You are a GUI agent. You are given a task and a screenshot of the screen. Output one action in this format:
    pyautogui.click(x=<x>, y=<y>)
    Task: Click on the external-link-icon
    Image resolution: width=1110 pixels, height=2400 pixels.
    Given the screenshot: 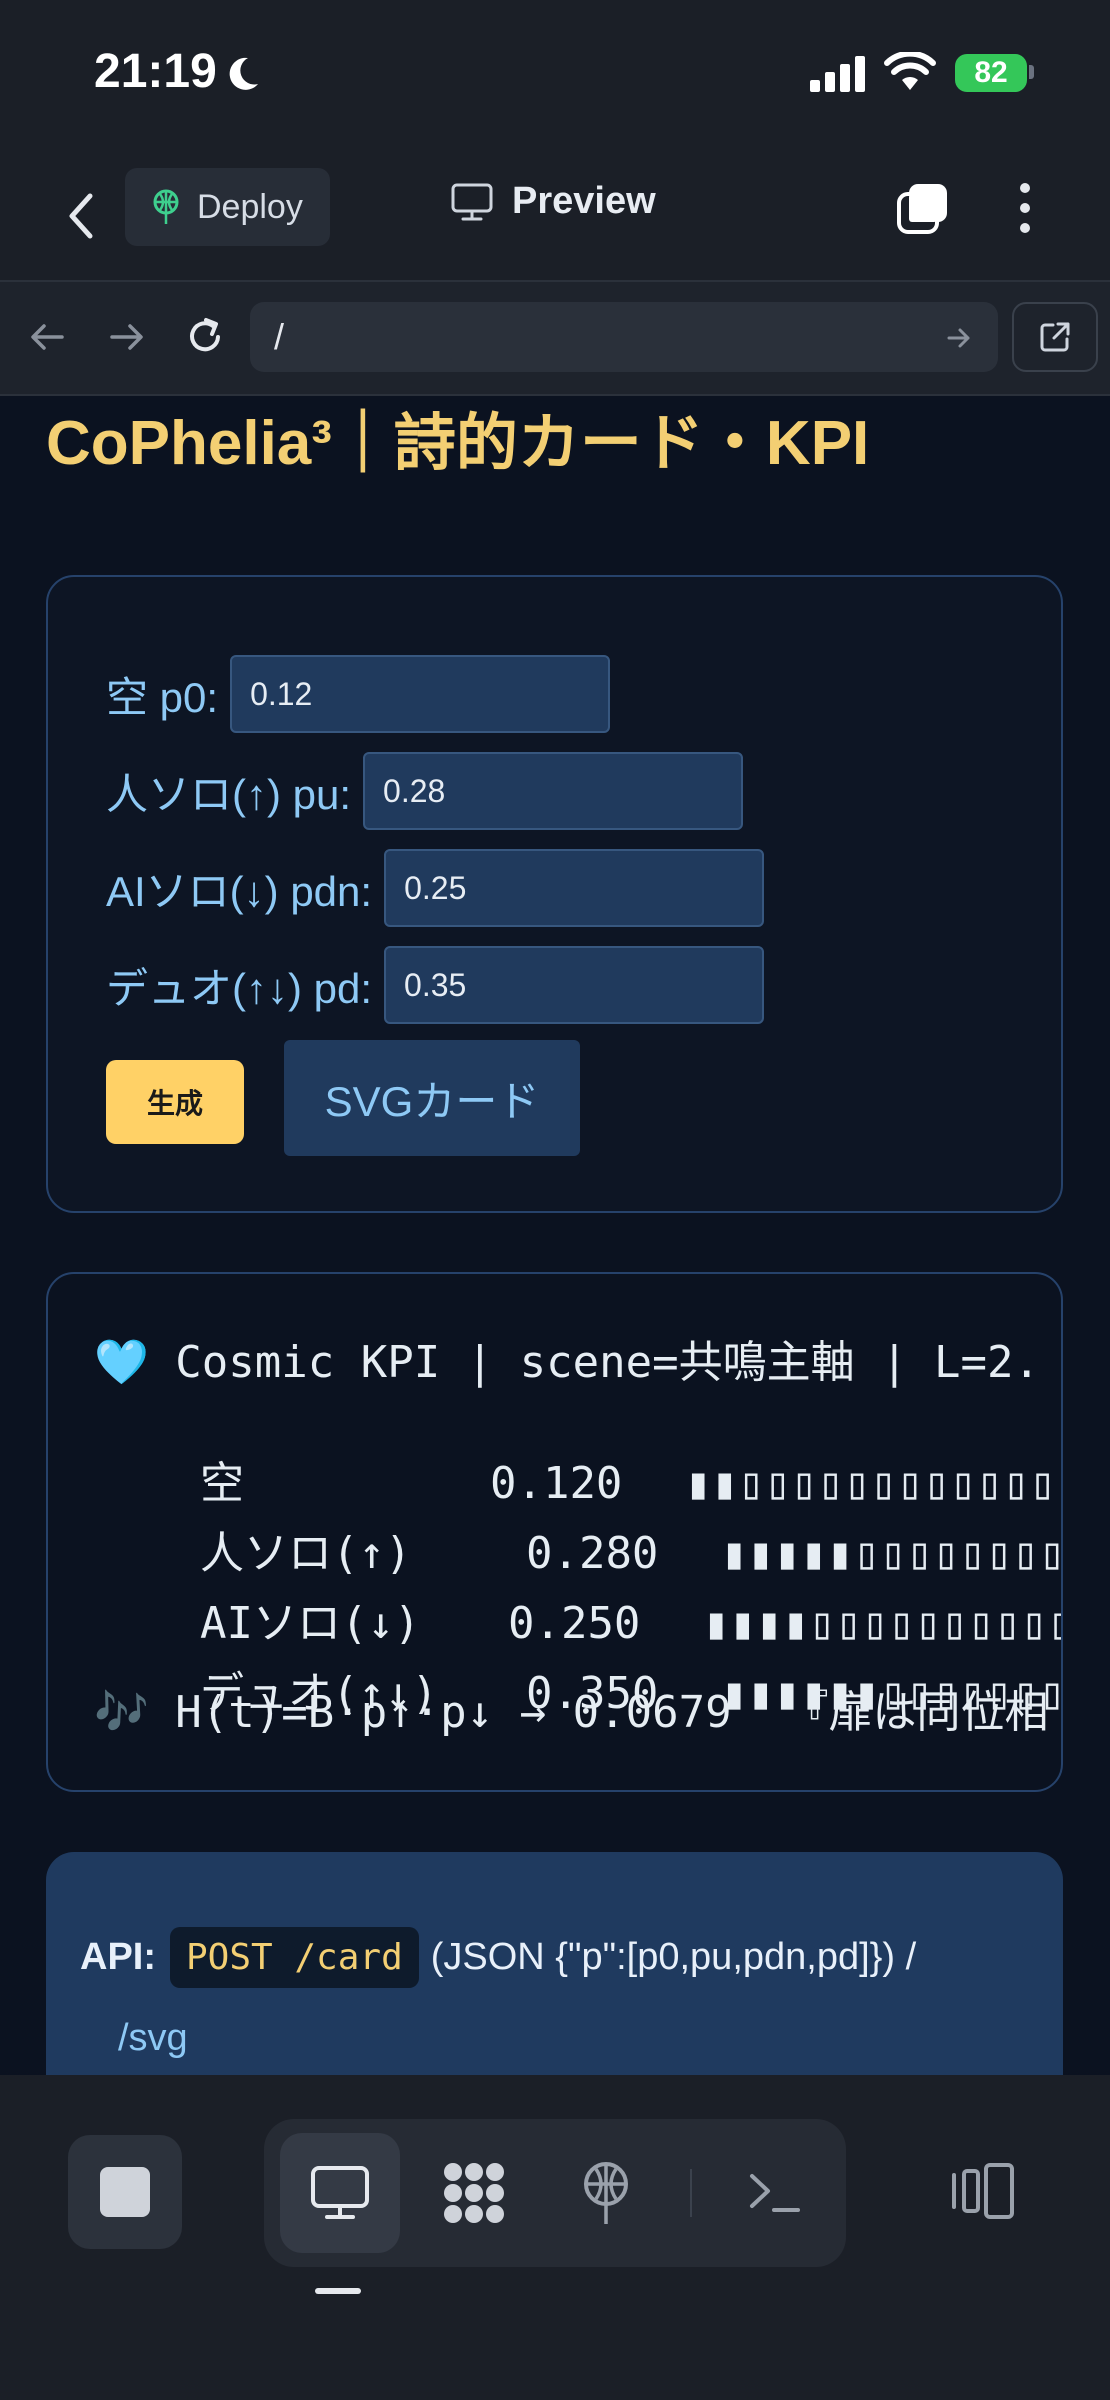 What is the action you would take?
    pyautogui.click(x=1055, y=337)
    